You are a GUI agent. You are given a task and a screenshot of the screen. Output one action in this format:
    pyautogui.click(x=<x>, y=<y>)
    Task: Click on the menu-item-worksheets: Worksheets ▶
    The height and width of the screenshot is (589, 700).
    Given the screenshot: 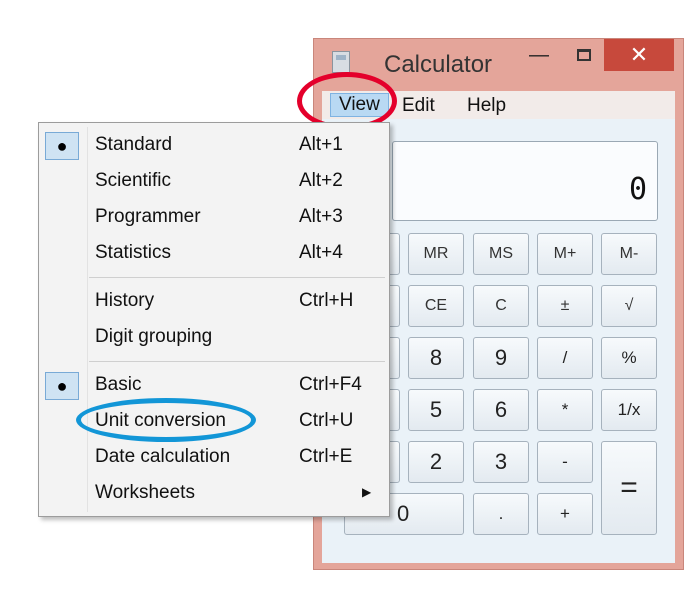 What is the action you would take?
    pyautogui.click(x=214, y=493)
    